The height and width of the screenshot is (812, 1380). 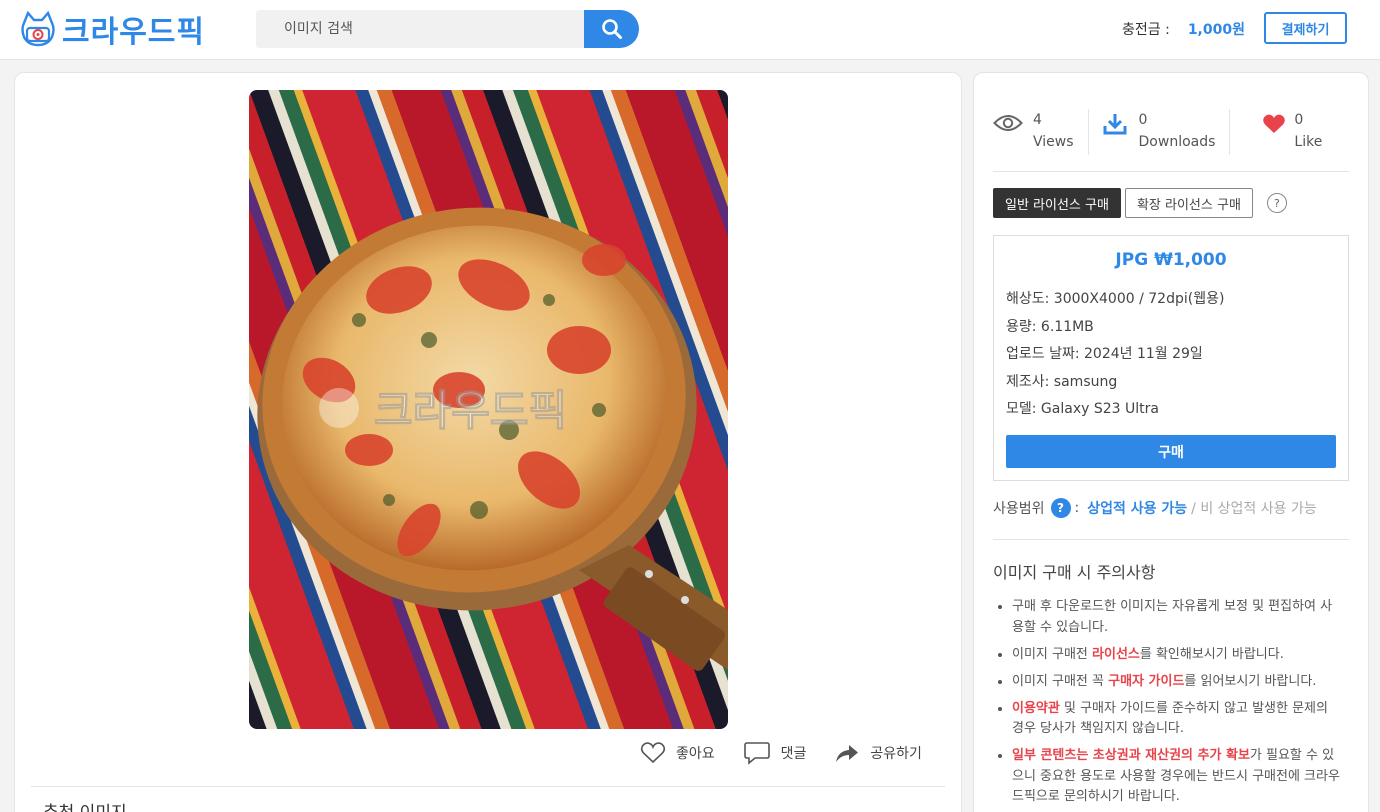 I want to click on license-tabs: 일반 라이선스 구매 확장 라이선스 구매 ?, so click(x=1140, y=203).